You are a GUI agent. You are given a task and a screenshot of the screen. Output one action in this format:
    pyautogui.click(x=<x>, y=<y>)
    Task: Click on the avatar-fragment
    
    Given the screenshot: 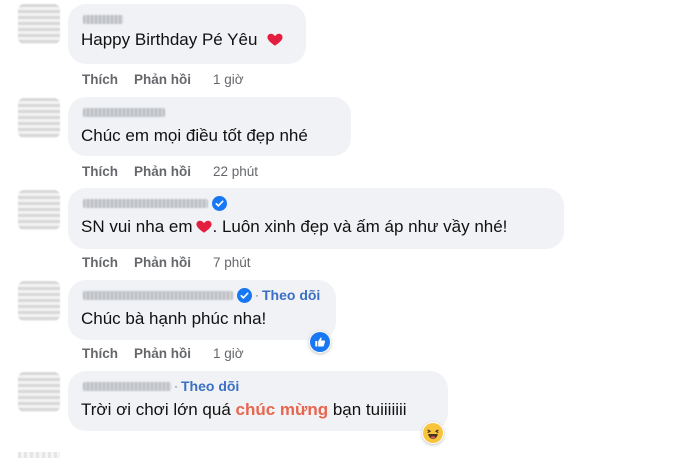 What is the action you would take?
    pyautogui.click(x=39, y=455)
    